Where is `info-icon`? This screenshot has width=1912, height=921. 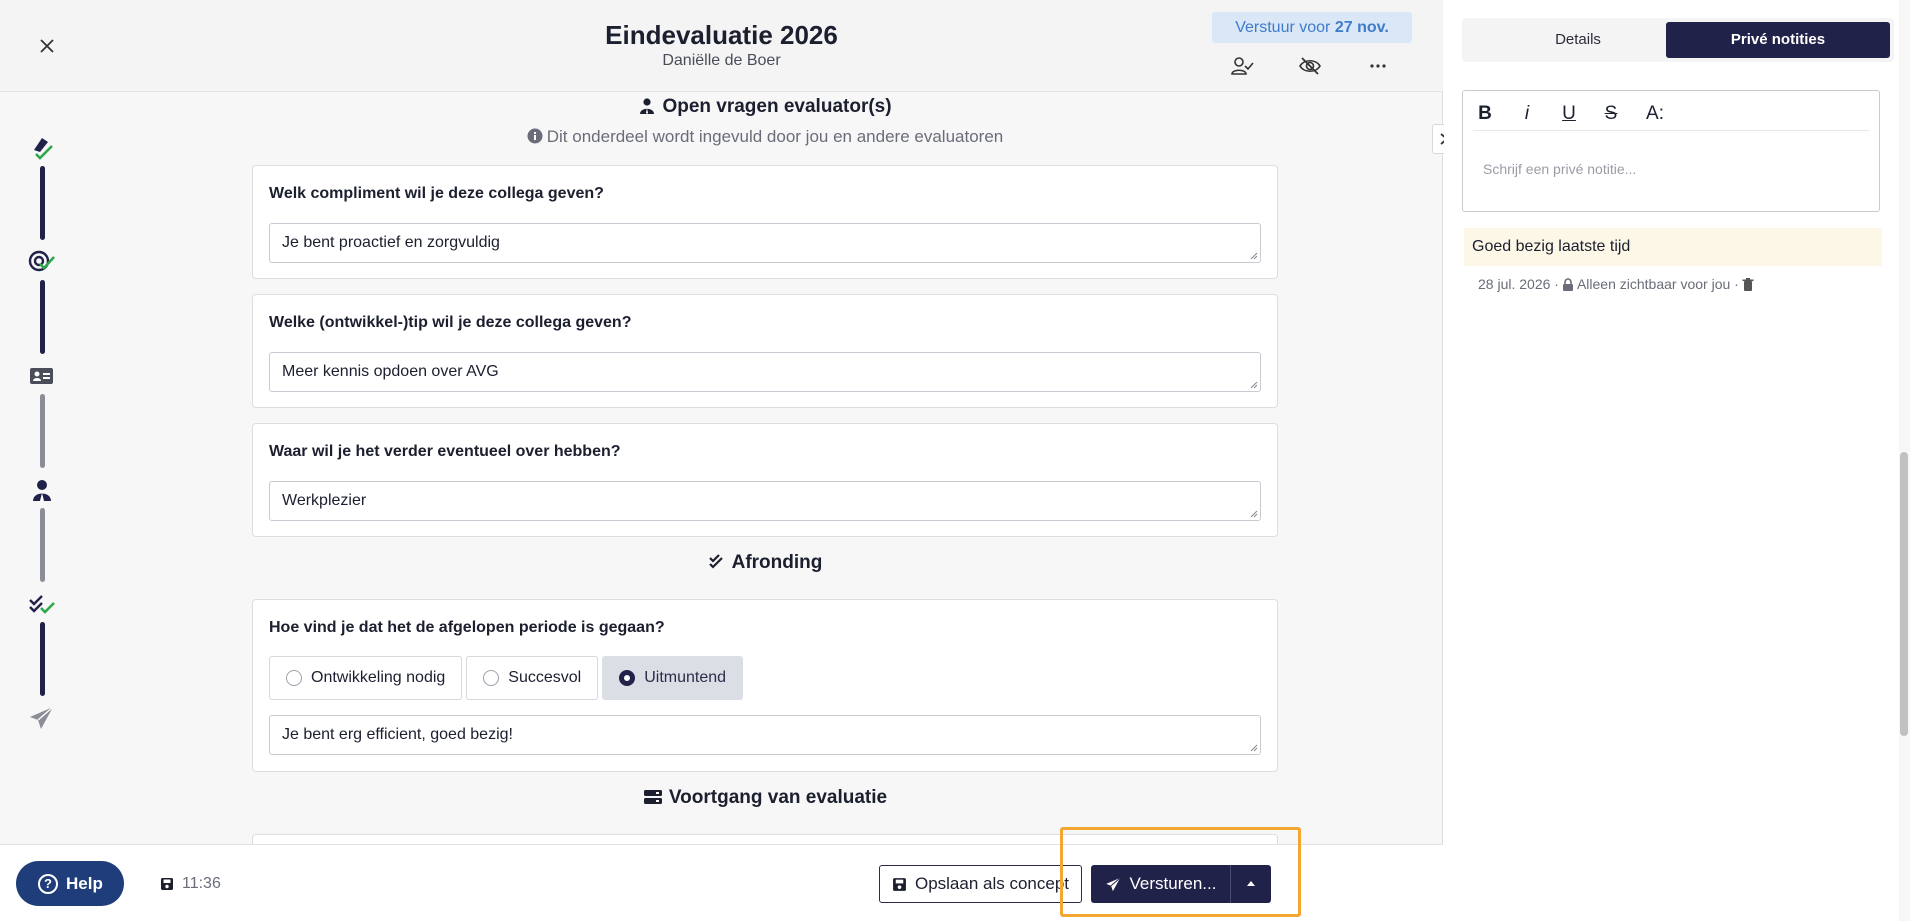 info-icon is located at coordinates (535, 136).